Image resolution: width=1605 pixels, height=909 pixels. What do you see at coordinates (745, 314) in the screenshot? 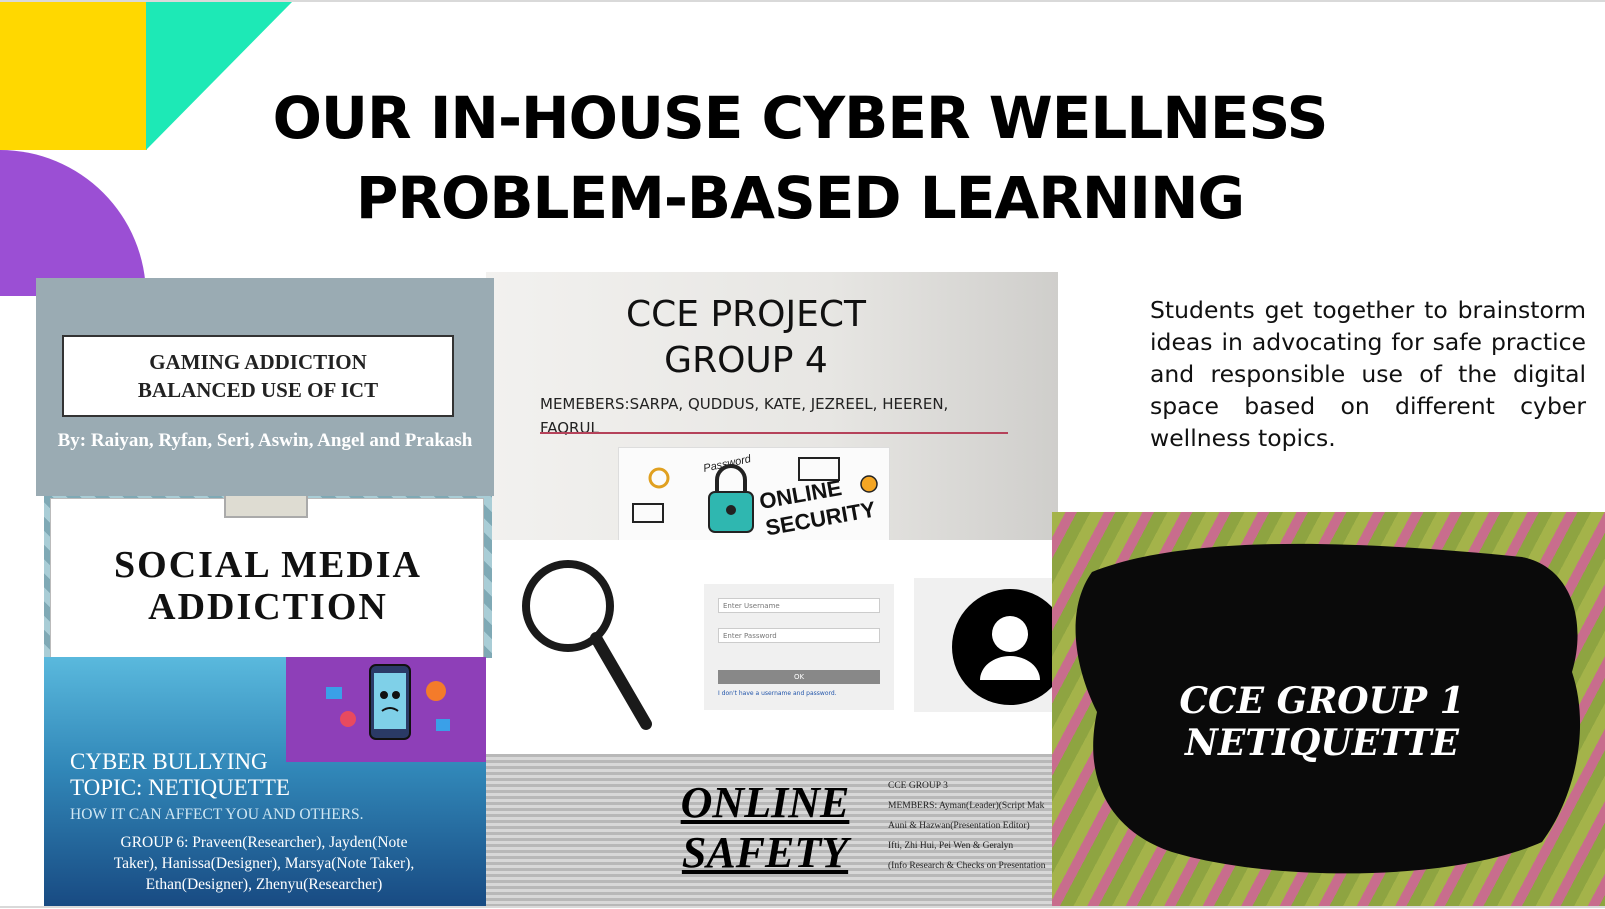
I see `group4-title-line1: CCE PROJECT` at bounding box center [745, 314].